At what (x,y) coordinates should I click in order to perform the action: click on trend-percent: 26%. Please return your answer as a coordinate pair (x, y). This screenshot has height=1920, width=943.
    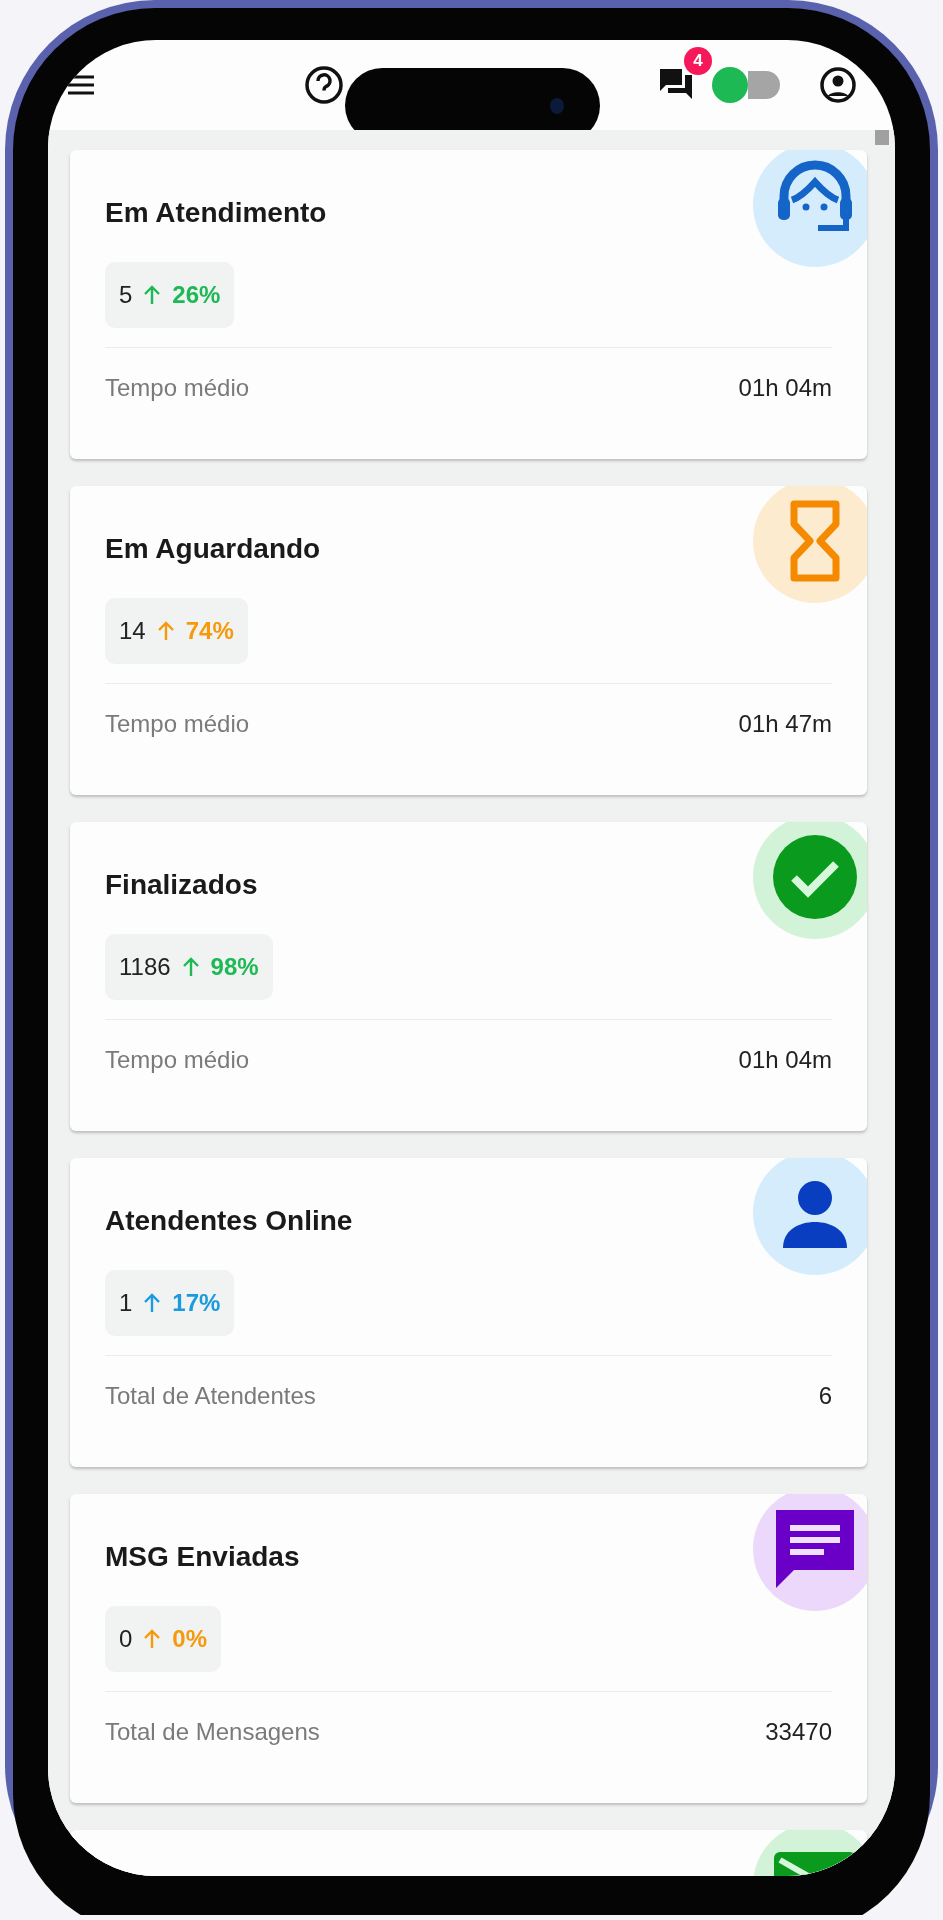
    Looking at the image, I should click on (196, 295).